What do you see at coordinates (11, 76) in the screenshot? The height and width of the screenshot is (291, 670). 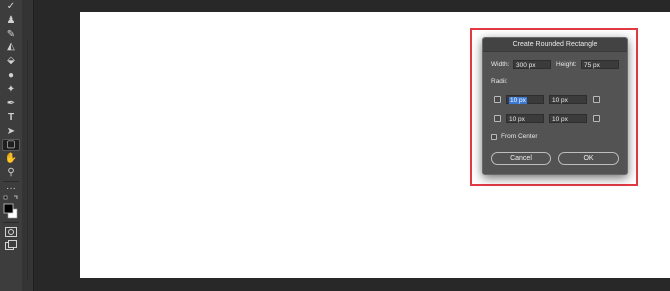 I see `blur-drop-icon: ●` at bounding box center [11, 76].